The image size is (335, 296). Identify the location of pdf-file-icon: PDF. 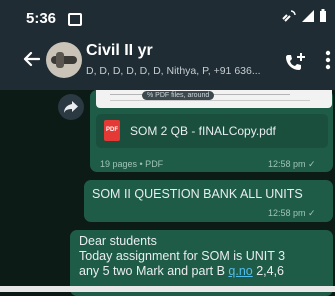
(112, 130).